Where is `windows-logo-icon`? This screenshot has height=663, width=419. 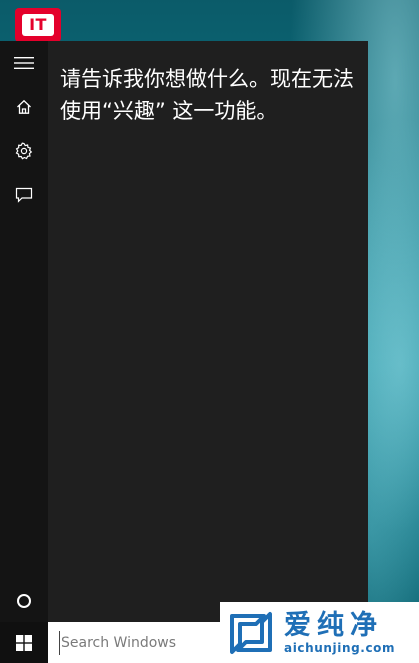 windows-logo-icon is located at coordinates (24, 642).